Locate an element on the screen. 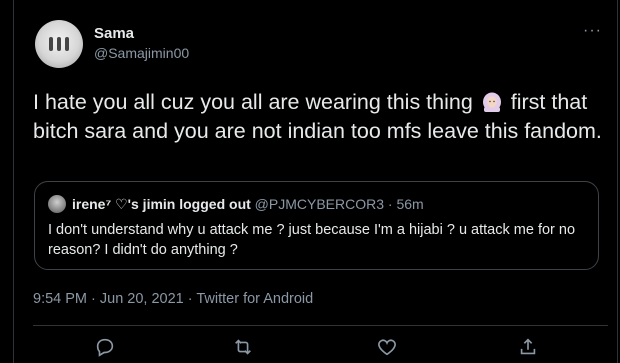 This screenshot has width=620, height=363. reply-icon is located at coordinates (105, 347).